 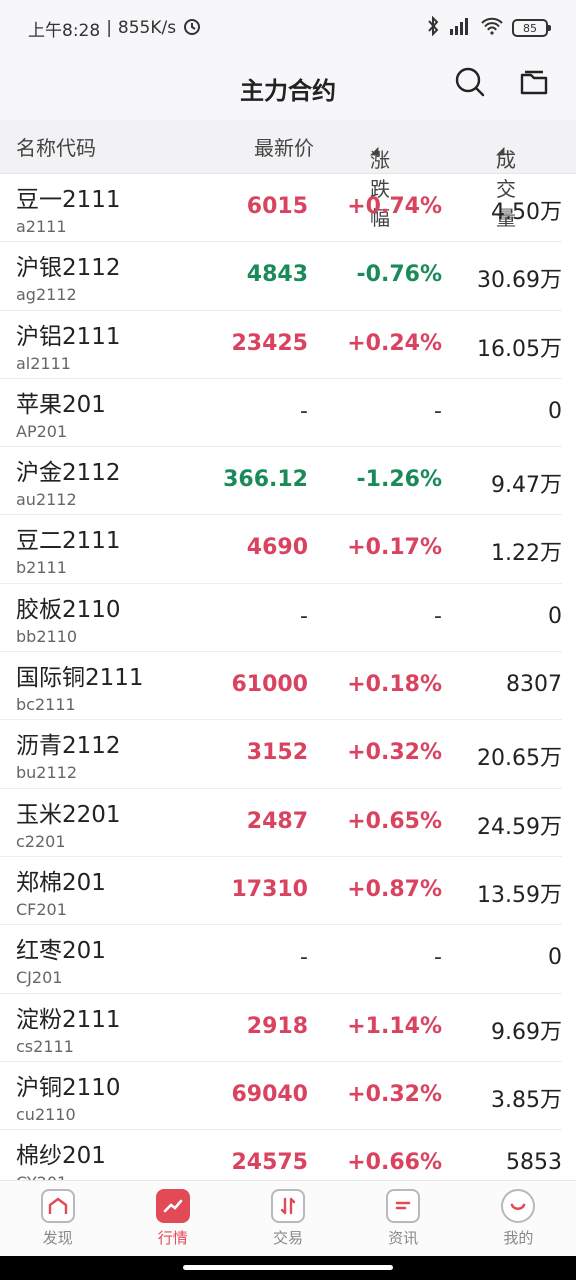 I want to click on trade-volume: 30.69万, so click(x=519, y=281).